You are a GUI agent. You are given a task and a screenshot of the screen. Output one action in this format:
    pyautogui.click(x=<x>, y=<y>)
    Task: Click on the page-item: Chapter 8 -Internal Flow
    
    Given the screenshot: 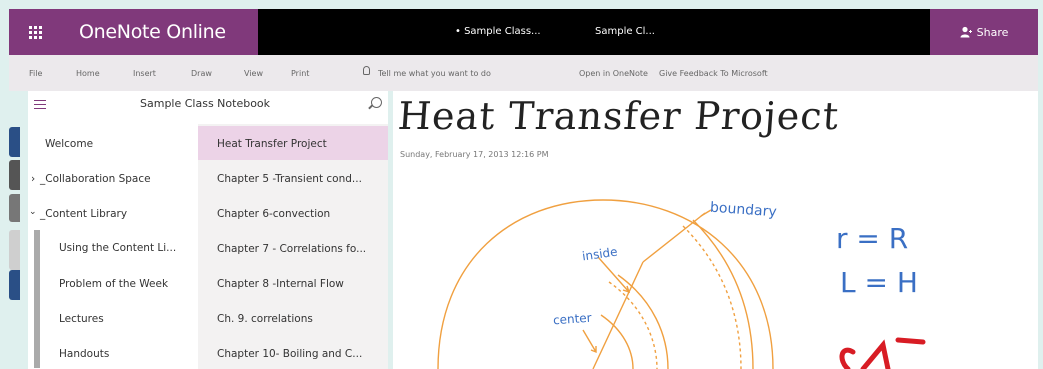 What is the action you would take?
    pyautogui.click(x=280, y=284)
    